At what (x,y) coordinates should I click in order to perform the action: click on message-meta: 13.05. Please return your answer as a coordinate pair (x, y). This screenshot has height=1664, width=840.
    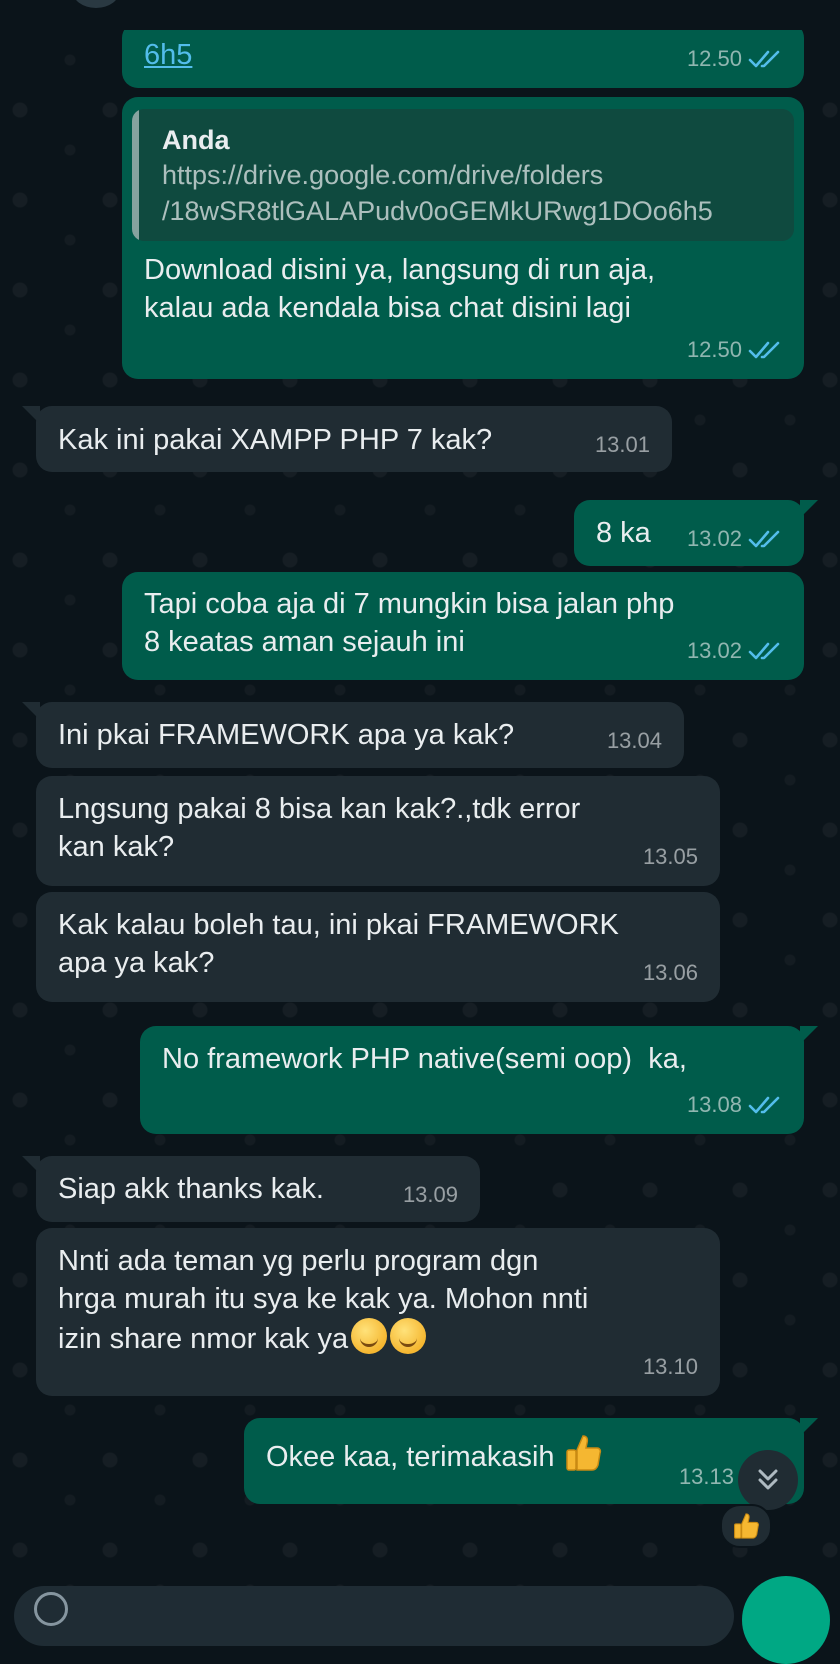
    Looking at the image, I should click on (670, 857).